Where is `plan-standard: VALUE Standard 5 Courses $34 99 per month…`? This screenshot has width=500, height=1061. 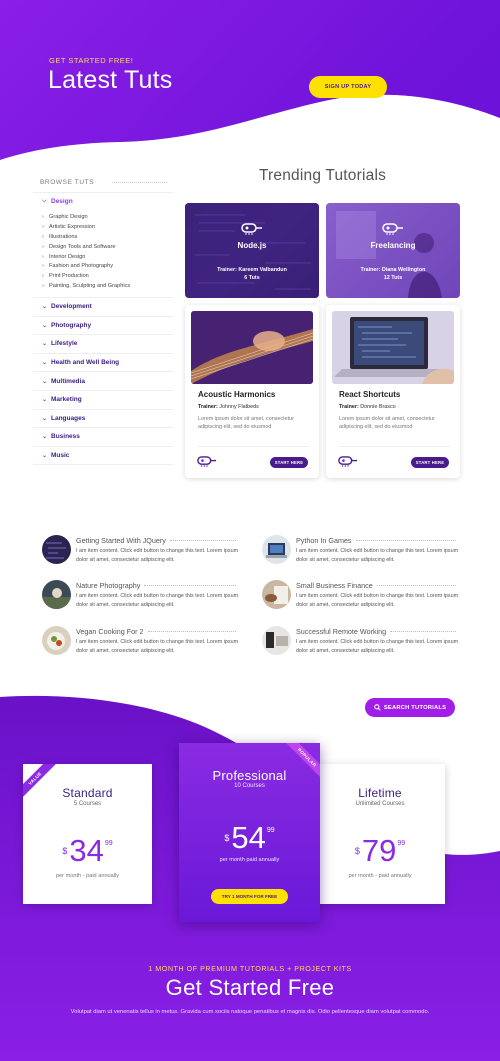 plan-standard: VALUE Standard 5 Courses $34 99 per month… is located at coordinates (87, 834).